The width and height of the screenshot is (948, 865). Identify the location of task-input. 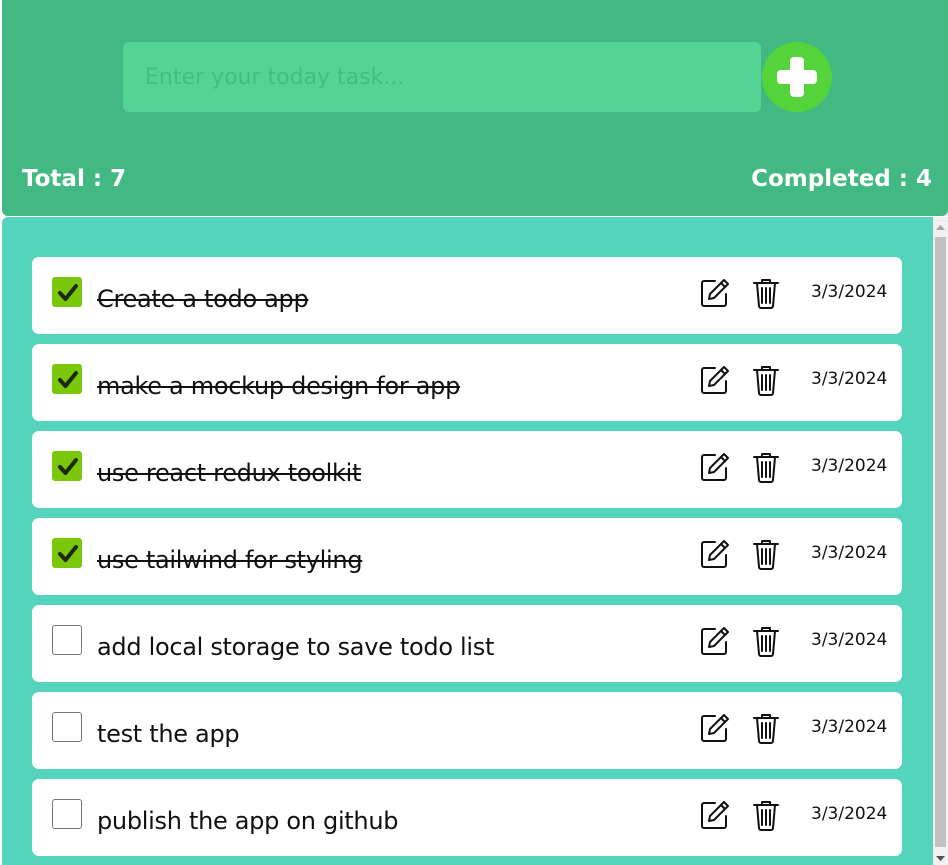
(442, 77).